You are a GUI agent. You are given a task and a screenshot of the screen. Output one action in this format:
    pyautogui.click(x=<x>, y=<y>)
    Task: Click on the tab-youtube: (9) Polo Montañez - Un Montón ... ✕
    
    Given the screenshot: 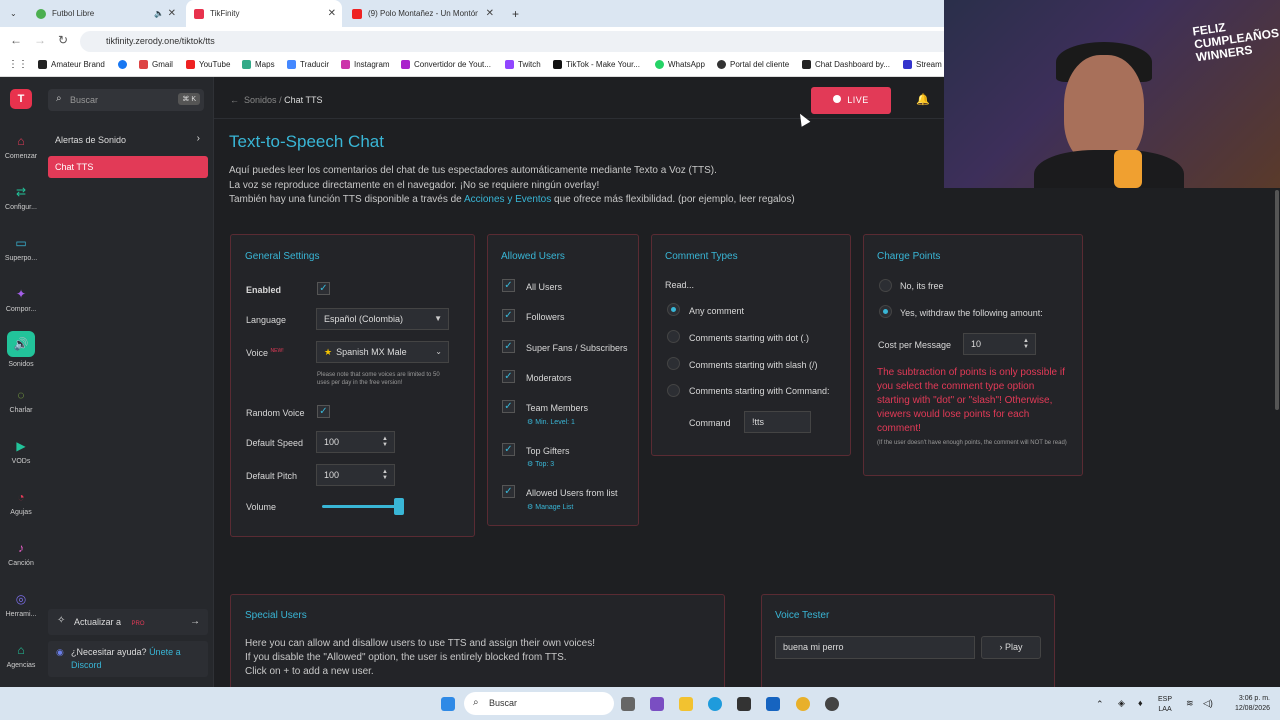 What is the action you would take?
    pyautogui.click(x=422, y=13)
    